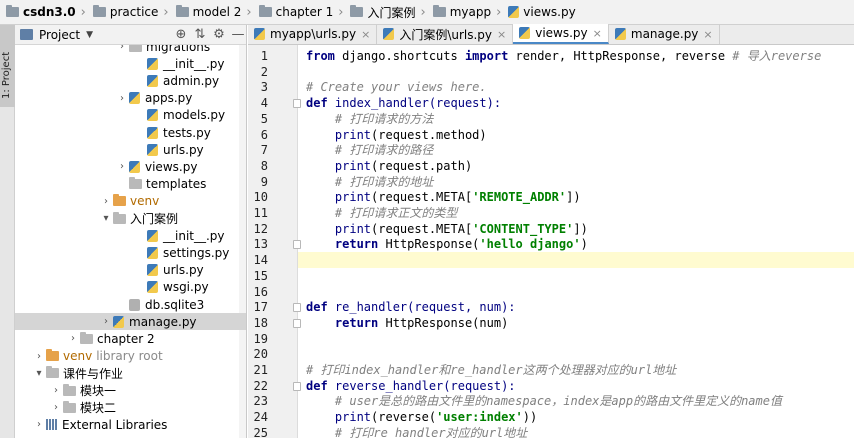  What do you see at coordinates (576, 182) in the screenshot?
I see `code-line: # 打印请求的地址` at bounding box center [576, 182].